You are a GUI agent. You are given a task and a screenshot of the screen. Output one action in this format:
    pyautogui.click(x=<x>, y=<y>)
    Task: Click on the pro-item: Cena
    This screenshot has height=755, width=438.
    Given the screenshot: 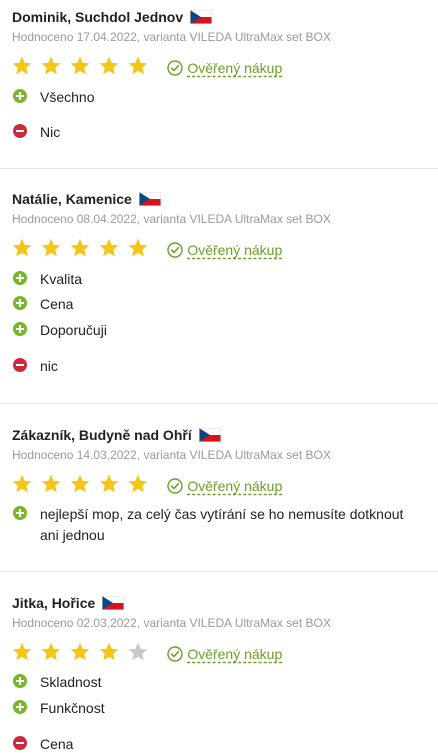 What is the action you would take?
    pyautogui.click(x=216, y=304)
    